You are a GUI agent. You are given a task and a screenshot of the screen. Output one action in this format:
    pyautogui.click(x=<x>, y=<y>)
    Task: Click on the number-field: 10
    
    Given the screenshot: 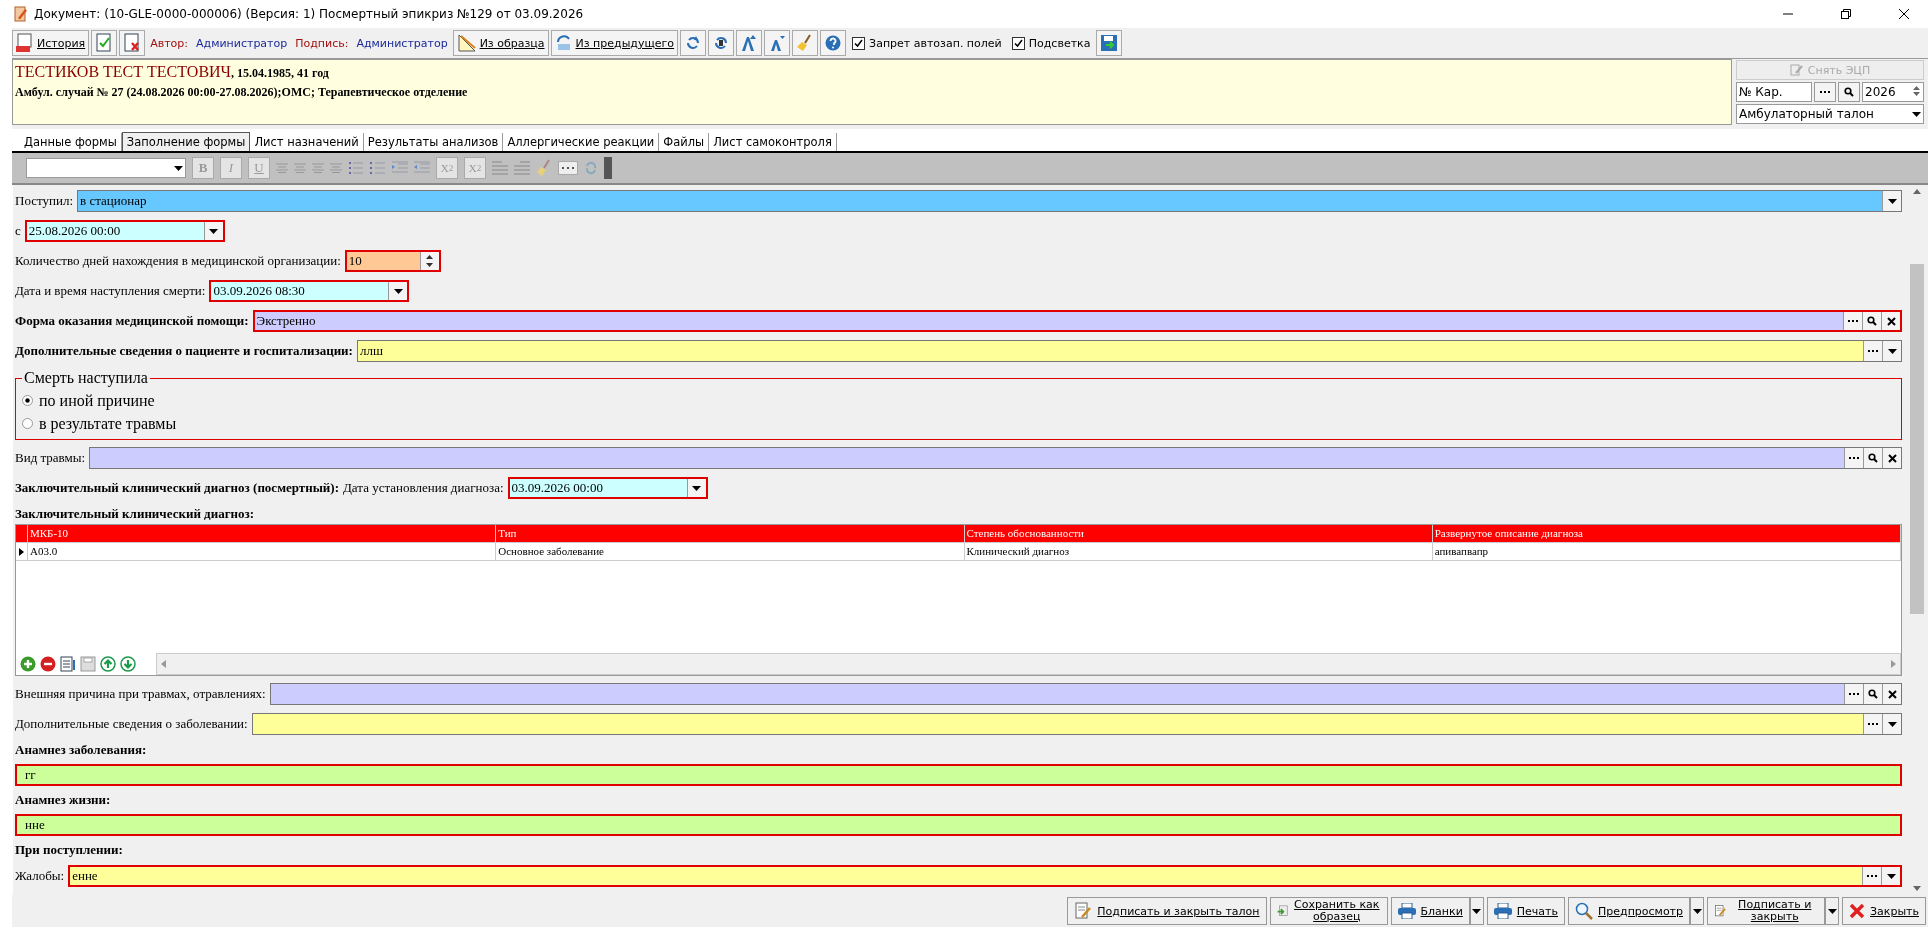 What is the action you would take?
    pyautogui.click(x=392, y=261)
    